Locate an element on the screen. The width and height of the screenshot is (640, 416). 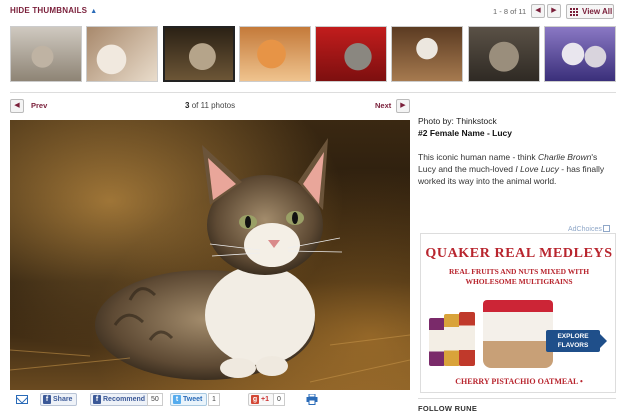
photo-counter: 3 of 11 photos is located at coordinates (210, 105).